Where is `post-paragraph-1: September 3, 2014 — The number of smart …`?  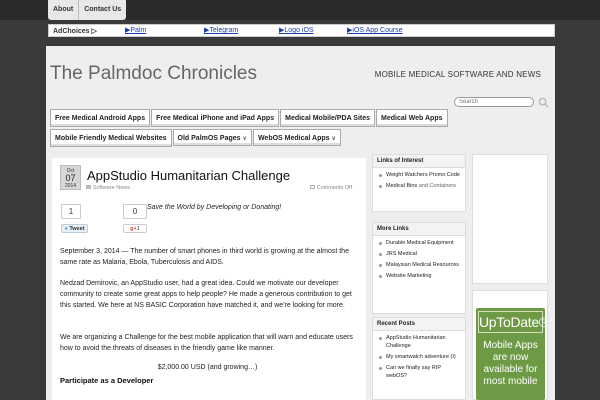
post-paragraph-1: September 3, 2014 — The number of smart … is located at coordinates (204, 257).